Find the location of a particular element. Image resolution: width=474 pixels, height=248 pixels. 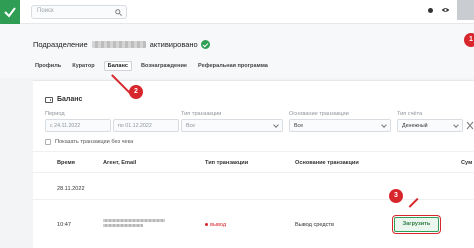

tab-referral: Реферальная программа is located at coordinates (233, 66).